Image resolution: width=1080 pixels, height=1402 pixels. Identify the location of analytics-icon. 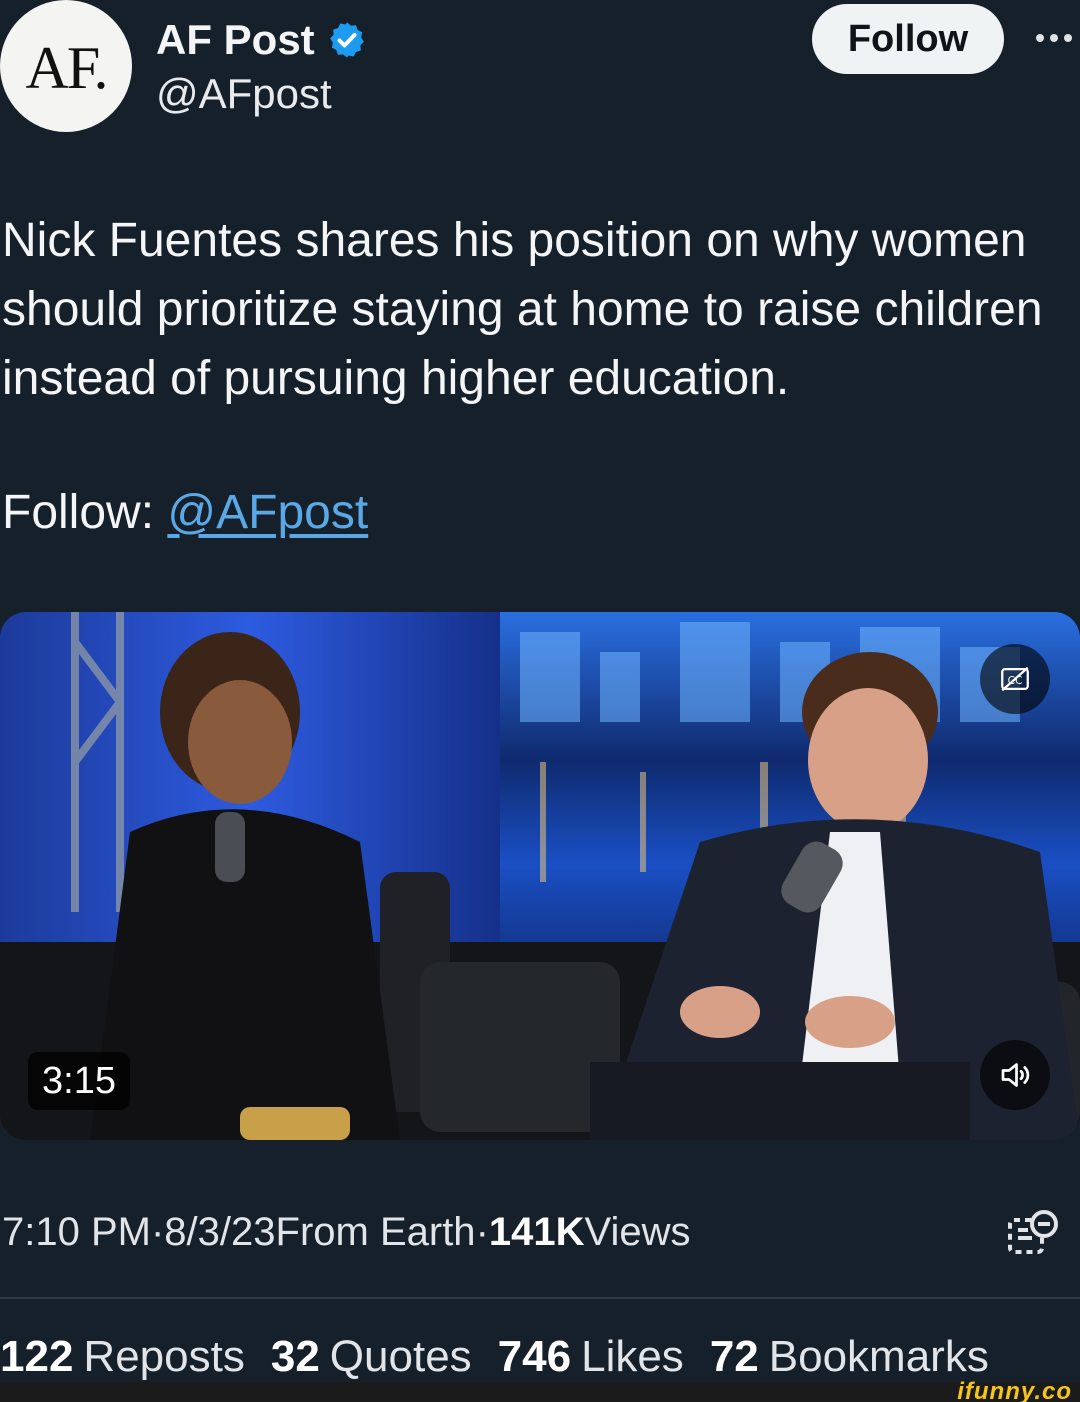
(1032, 1236).